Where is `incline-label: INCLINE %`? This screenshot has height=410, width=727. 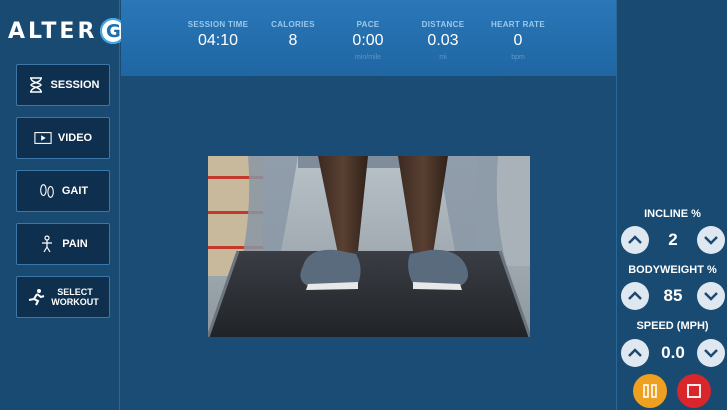 incline-label: INCLINE % is located at coordinates (672, 214).